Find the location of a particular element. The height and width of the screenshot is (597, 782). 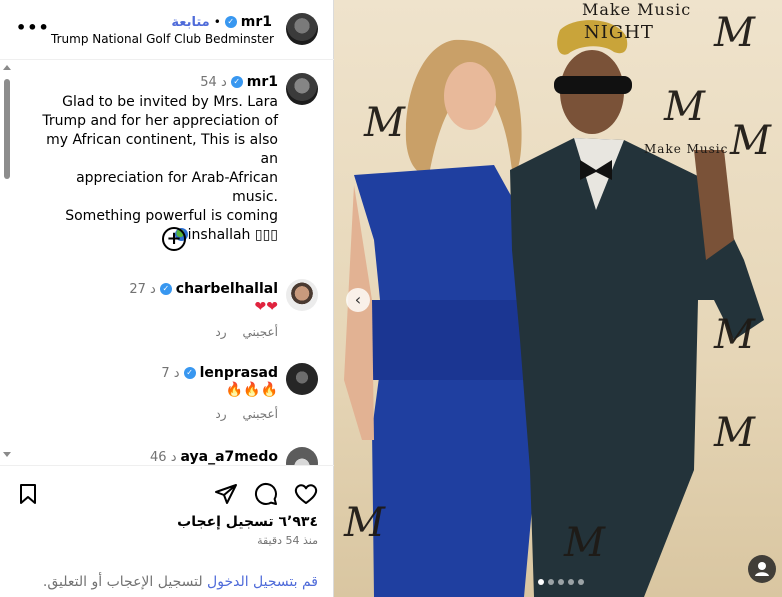

backdrop-brand-night: NIGHT is located at coordinates (619, 32).